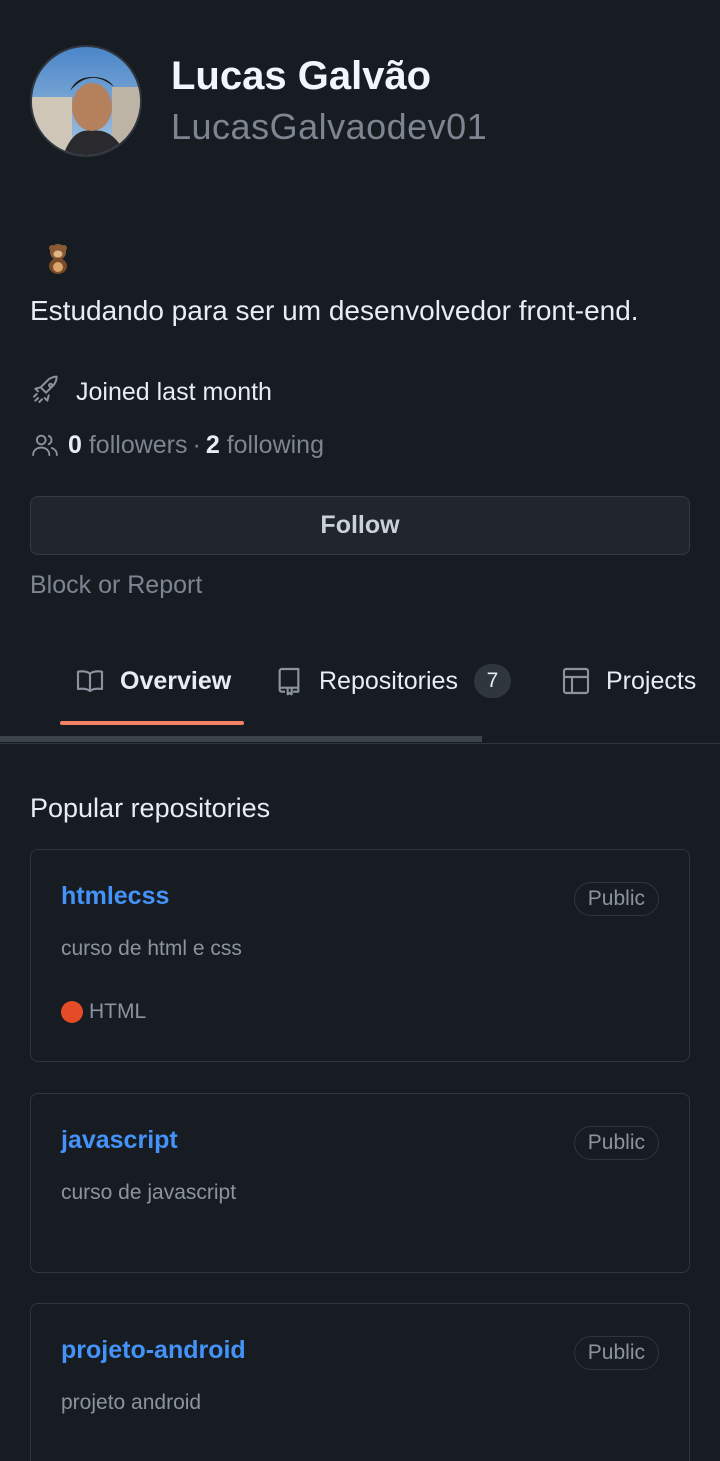 The height and width of the screenshot is (1461, 720). I want to click on followers-count: 0, so click(75, 444).